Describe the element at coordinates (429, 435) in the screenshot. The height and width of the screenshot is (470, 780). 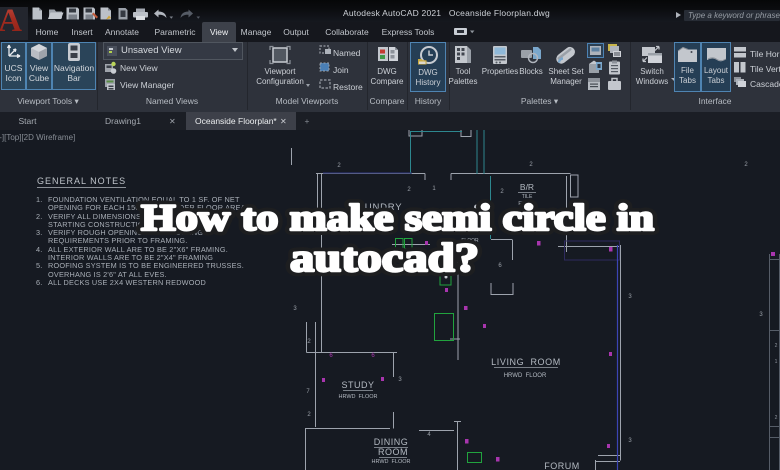
I see `svg-text: 4` at that location.